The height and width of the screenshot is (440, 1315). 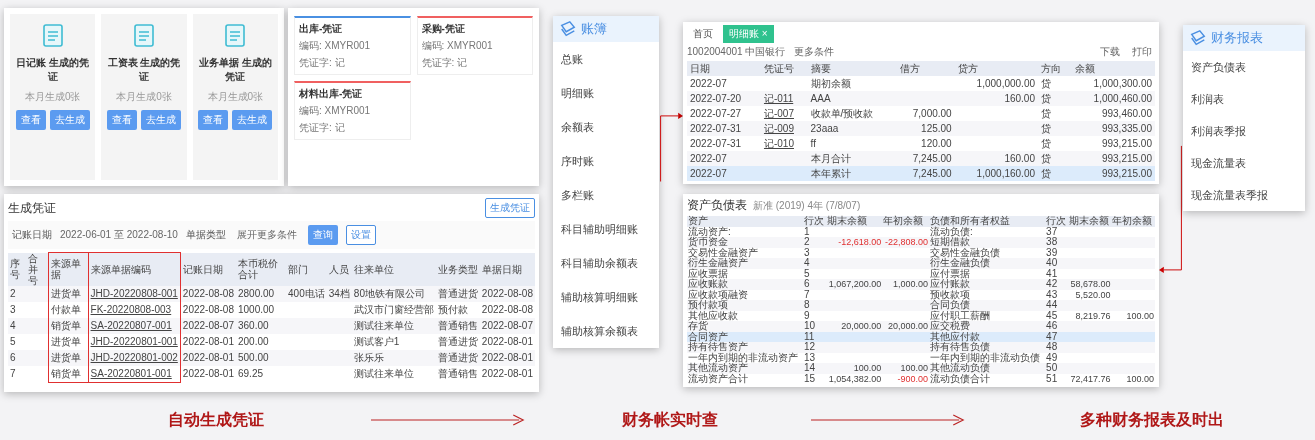 I want to click on table-cell: 记-010, so click(x=784, y=143).